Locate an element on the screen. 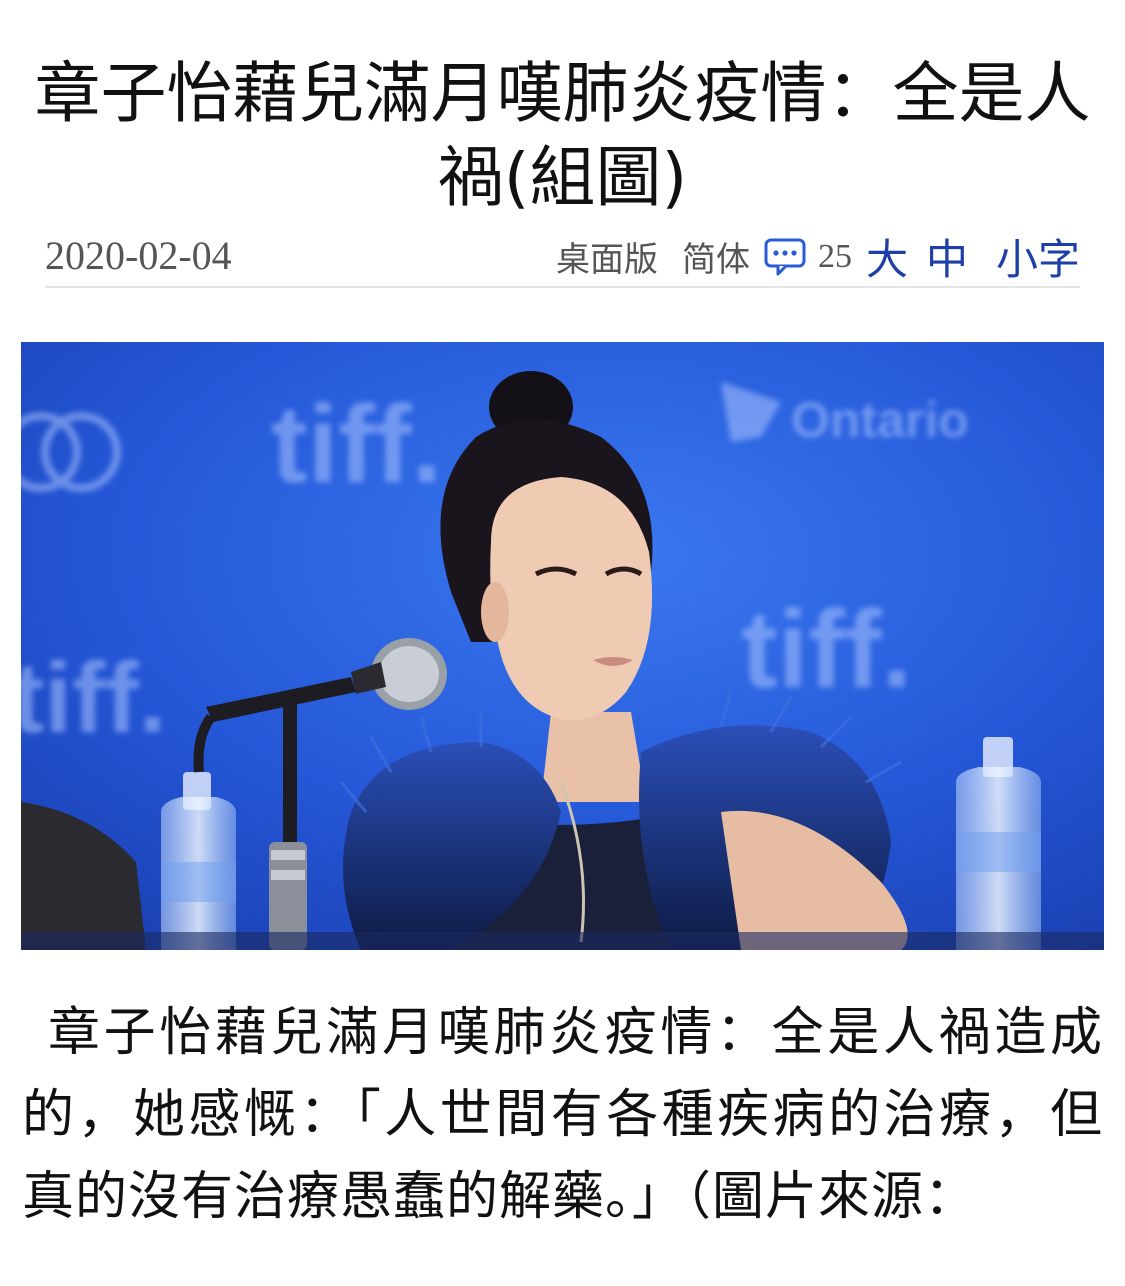 The width and height of the screenshot is (1125, 1286). article-title: 章子怡藉兒滿月嘆肺炎疫情：全是人禍(組圖) is located at coordinates (562, 135).